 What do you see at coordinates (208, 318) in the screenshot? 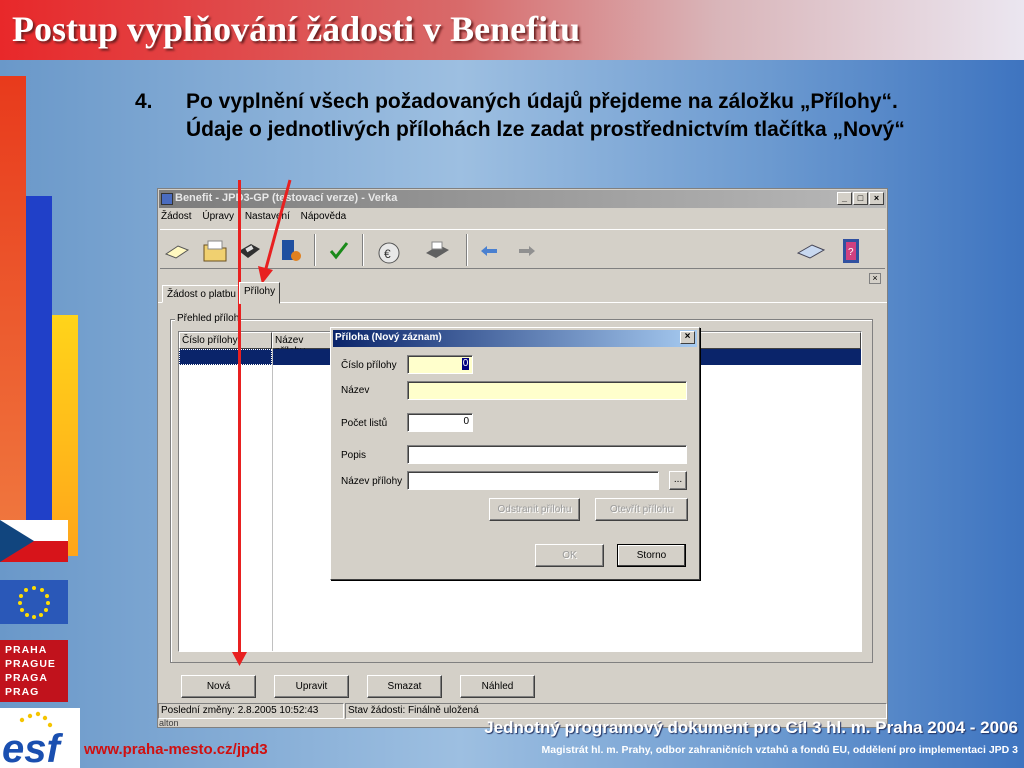
I see `group-title: Přehled příloh` at bounding box center [208, 318].